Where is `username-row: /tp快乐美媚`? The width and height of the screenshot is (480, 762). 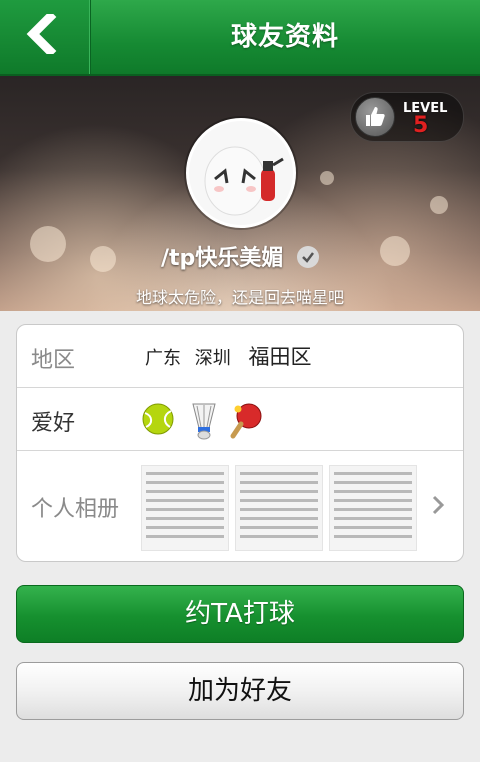 username-row: /tp快乐美媚 is located at coordinates (240, 256).